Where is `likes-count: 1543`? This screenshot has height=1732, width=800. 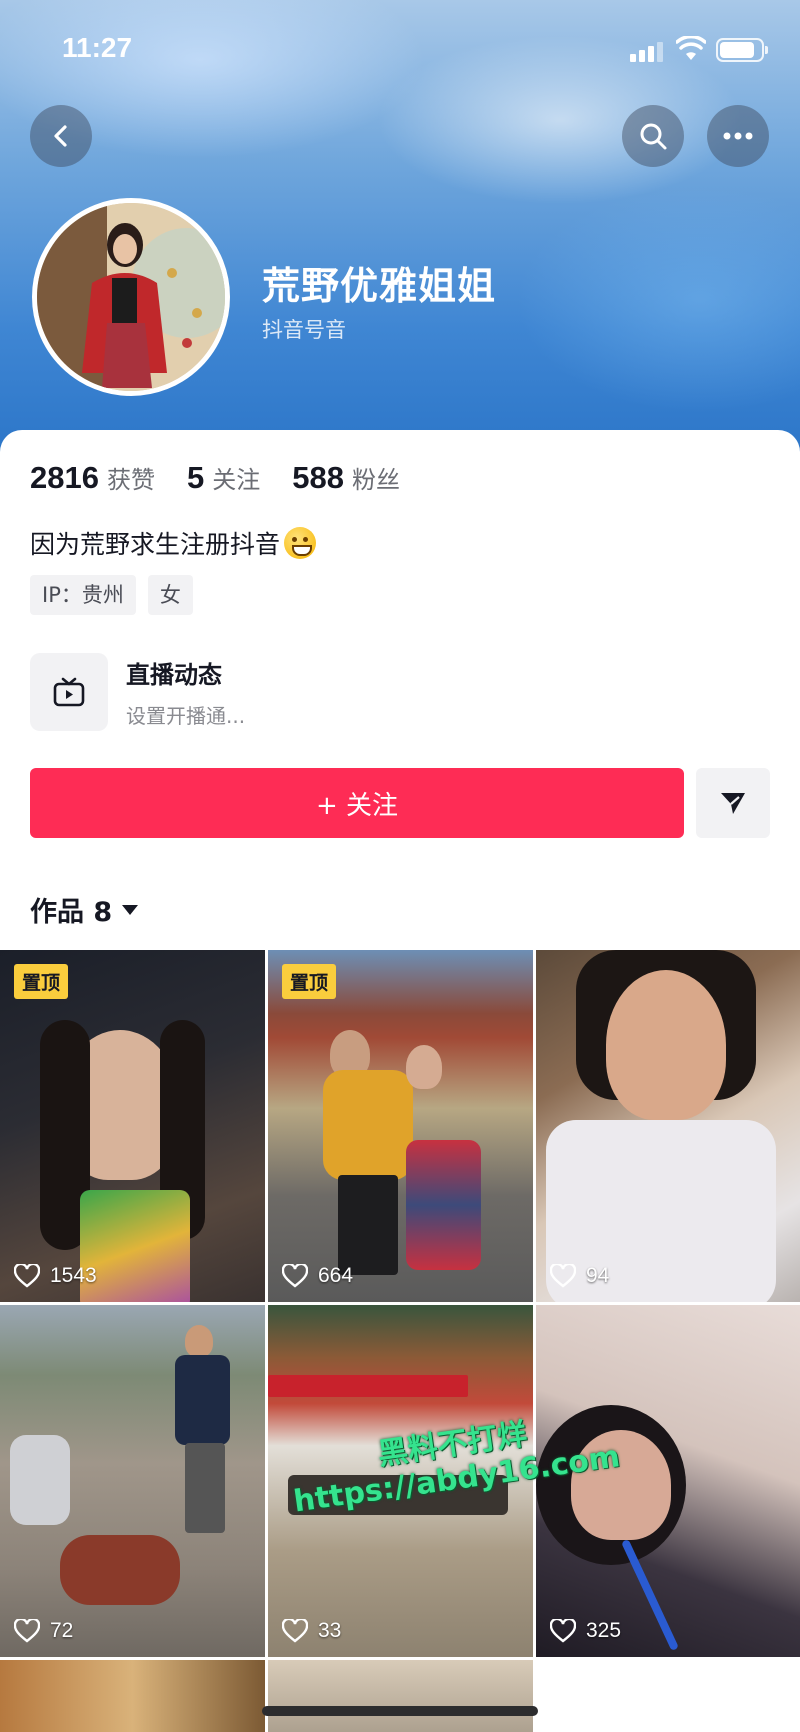
likes-count: 1543 is located at coordinates (73, 1275).